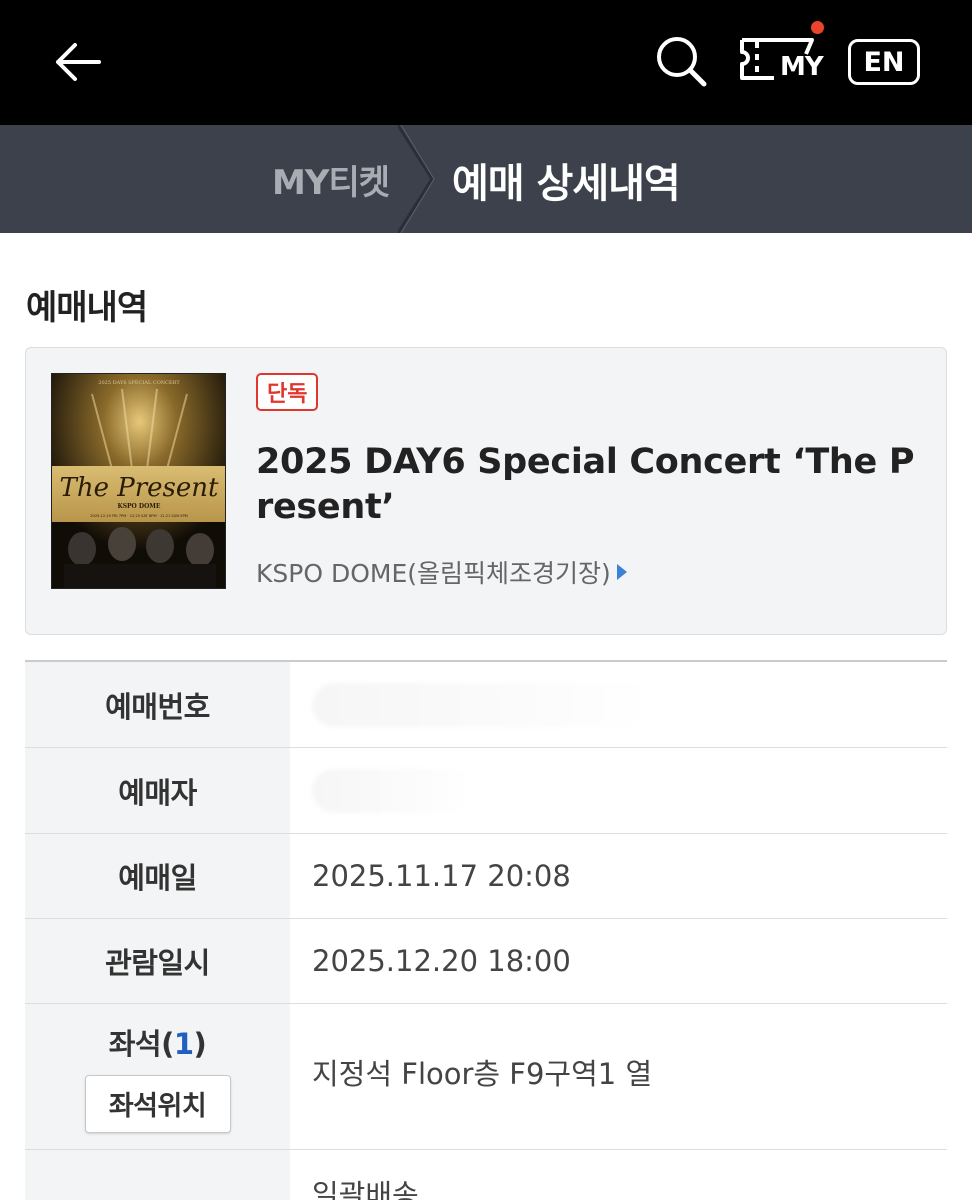 Image resolution: width=972 pixels, height=1200 pixels. Describe the element at coordinates (87, 308) in the screenshot. I see `section-title: 예매내역` at that location.